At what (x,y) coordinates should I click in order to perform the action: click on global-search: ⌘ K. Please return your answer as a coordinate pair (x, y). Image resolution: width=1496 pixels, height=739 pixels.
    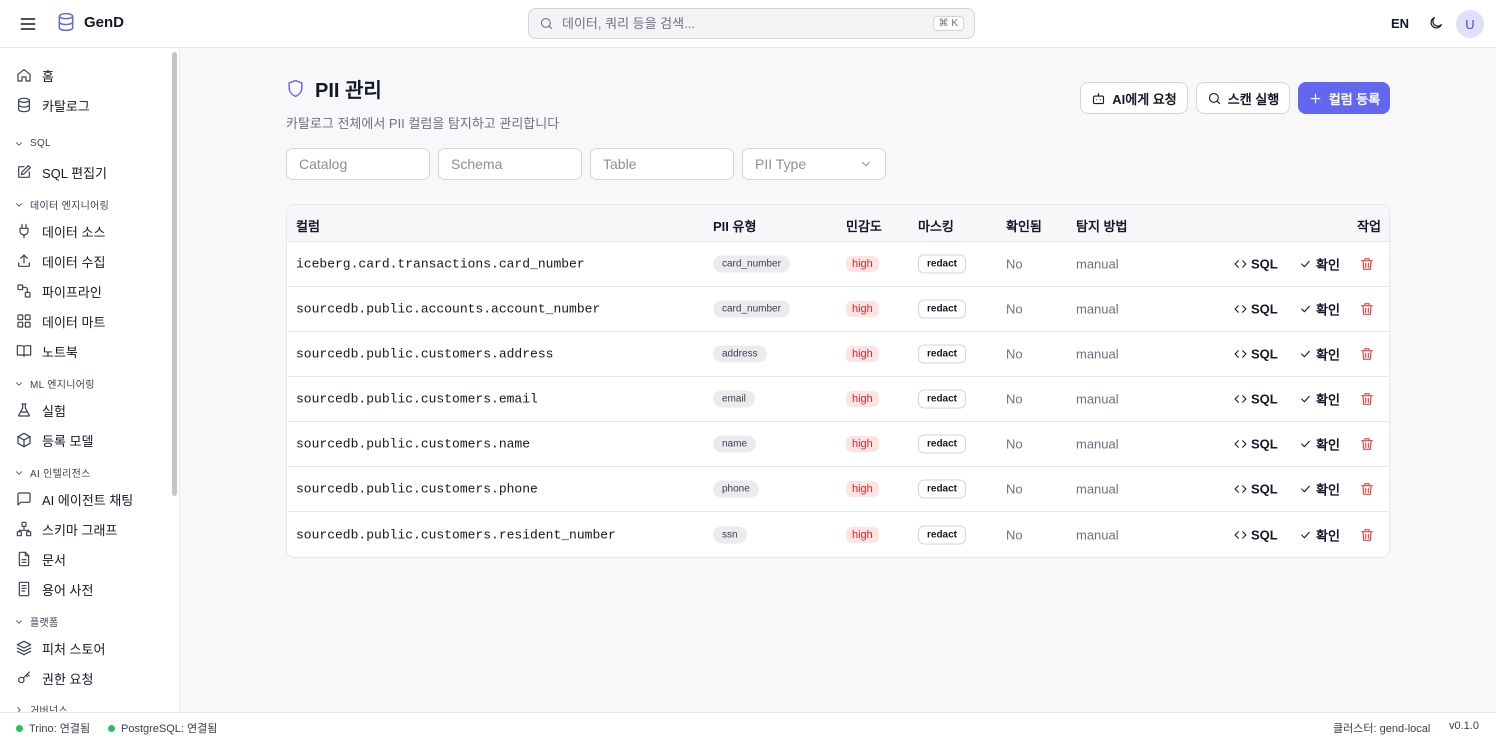
    Looking at the image, I should click on (751, 23).